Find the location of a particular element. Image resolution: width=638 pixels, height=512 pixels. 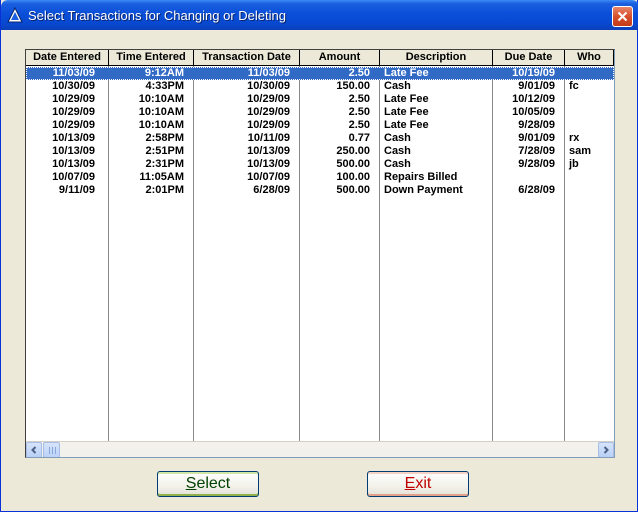

close-button is located at coordinates (622, 16).